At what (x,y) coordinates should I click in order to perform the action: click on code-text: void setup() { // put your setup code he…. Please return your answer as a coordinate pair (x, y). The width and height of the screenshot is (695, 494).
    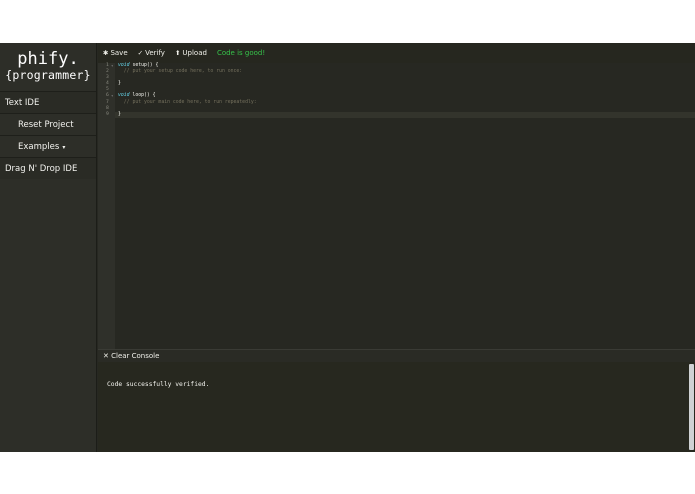
    Looking at the image, I should click on (405, 90).